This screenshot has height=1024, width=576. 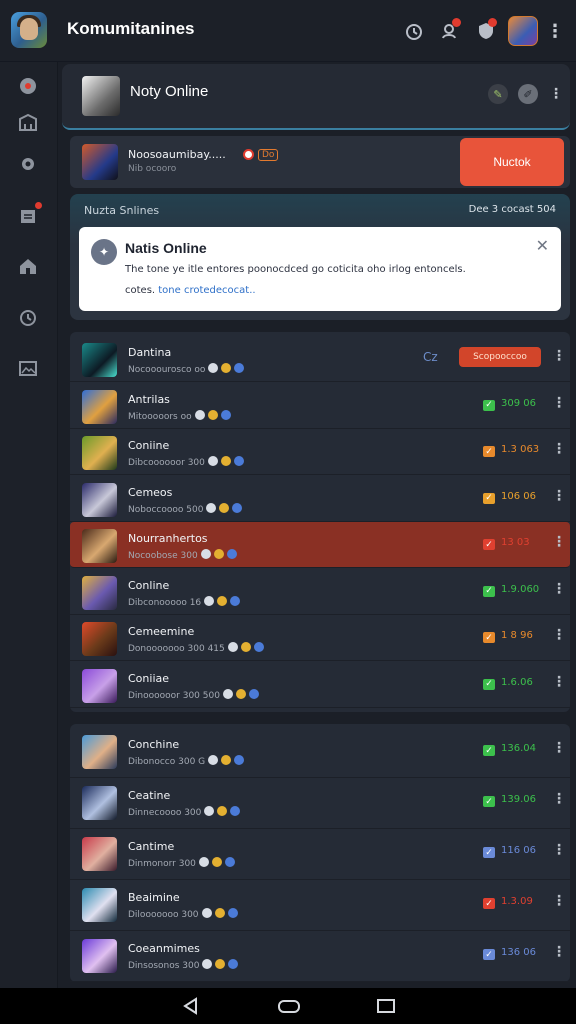 What do you see at coordinates (167, 370) in the screenshot?
I see `member-subtitle-text: Nocooourosco oo` at bounding box center [167, 370].